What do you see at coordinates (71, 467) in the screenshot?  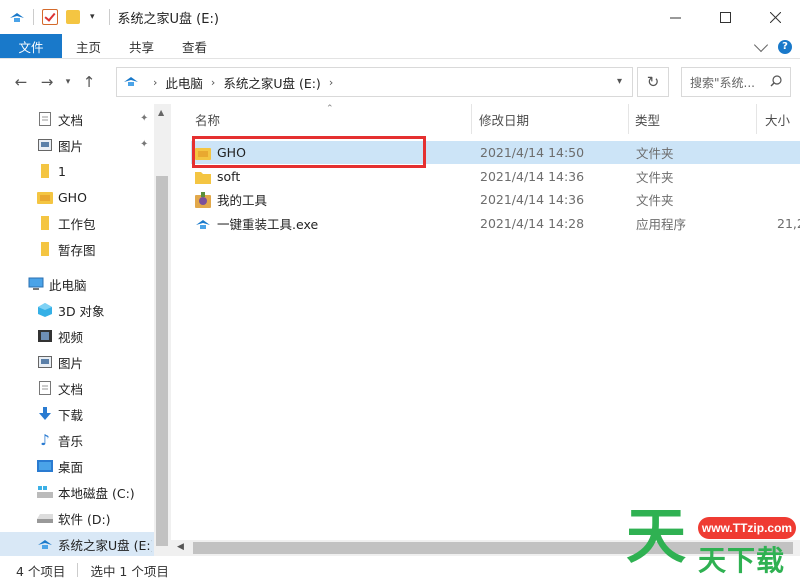 I see `sidebar-item-label: 桌面` at bounding box center [71, 467].